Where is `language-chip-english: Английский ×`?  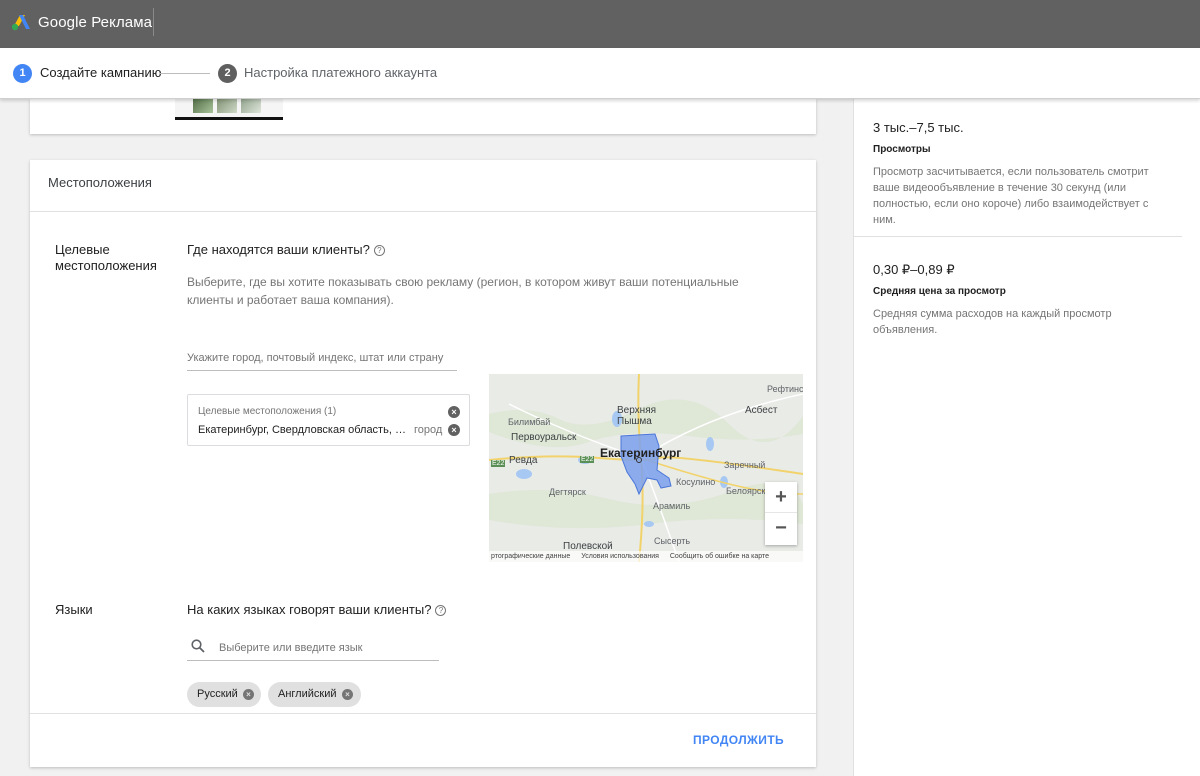 language-chip-english: Английский × is located at coordinates (314, 694).